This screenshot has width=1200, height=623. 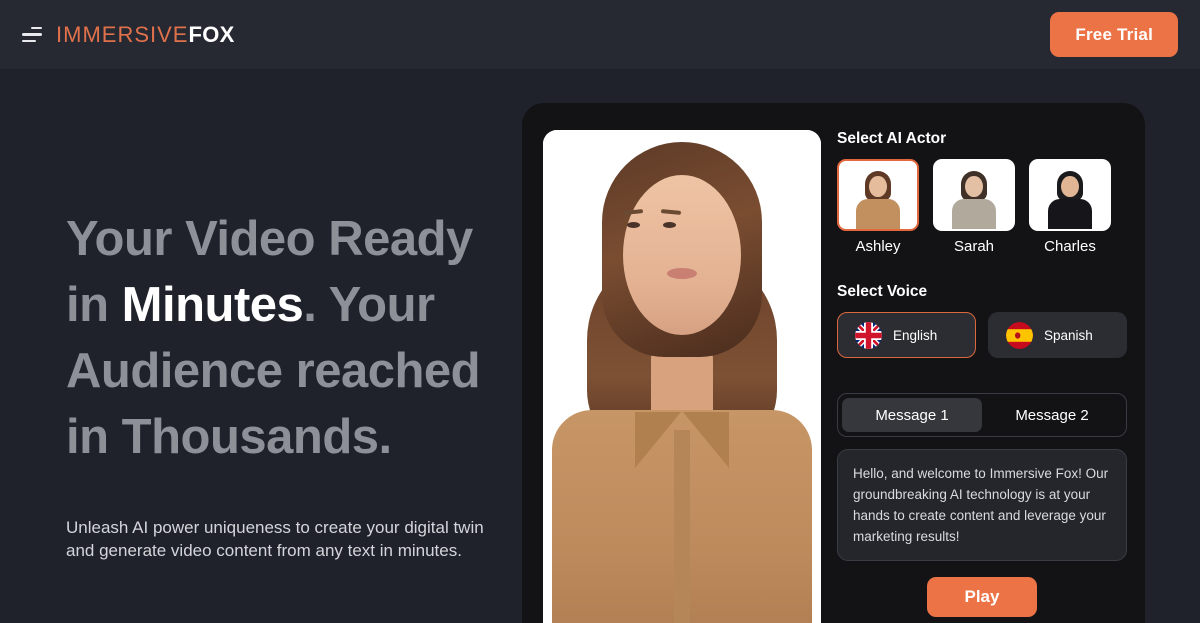 I want to click on actor-name-label: Ashley, so click(x=878, y=246).